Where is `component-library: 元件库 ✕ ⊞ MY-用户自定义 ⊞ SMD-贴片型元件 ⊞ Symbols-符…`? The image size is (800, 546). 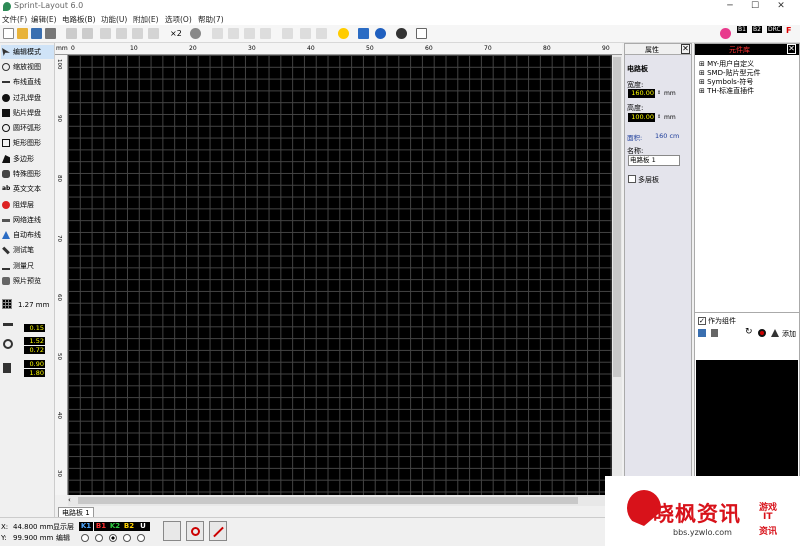
component-library: 元件库 ✕ ⊞ MY-用户自定义 ⊞ SMD-贴片型元件 ⊞ Symbols-符… is located at coordinates (747, 280).